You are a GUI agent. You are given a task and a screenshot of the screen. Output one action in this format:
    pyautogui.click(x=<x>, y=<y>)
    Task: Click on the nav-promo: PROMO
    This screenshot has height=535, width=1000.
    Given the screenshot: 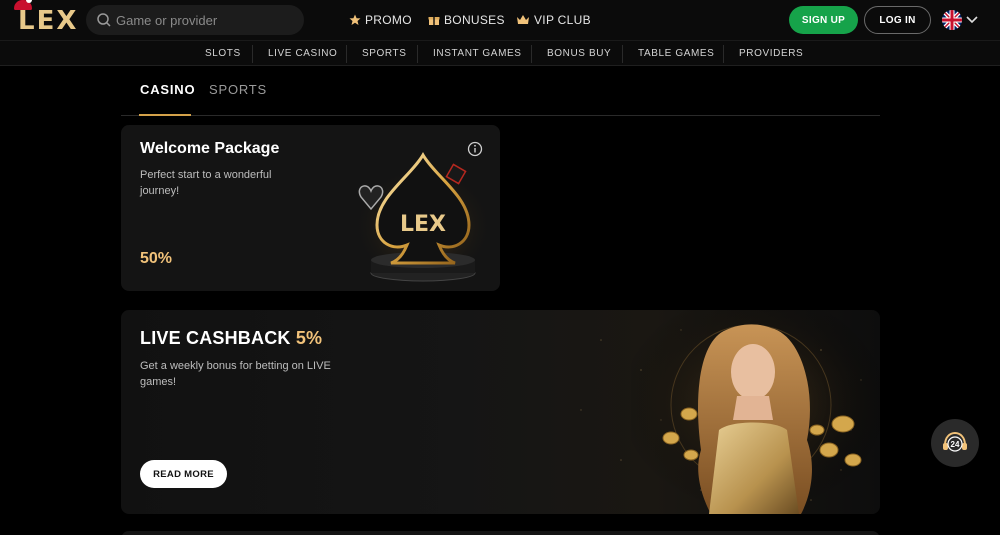 What is the action you would take?
    pyautogui.click(x=380, y=20)
    